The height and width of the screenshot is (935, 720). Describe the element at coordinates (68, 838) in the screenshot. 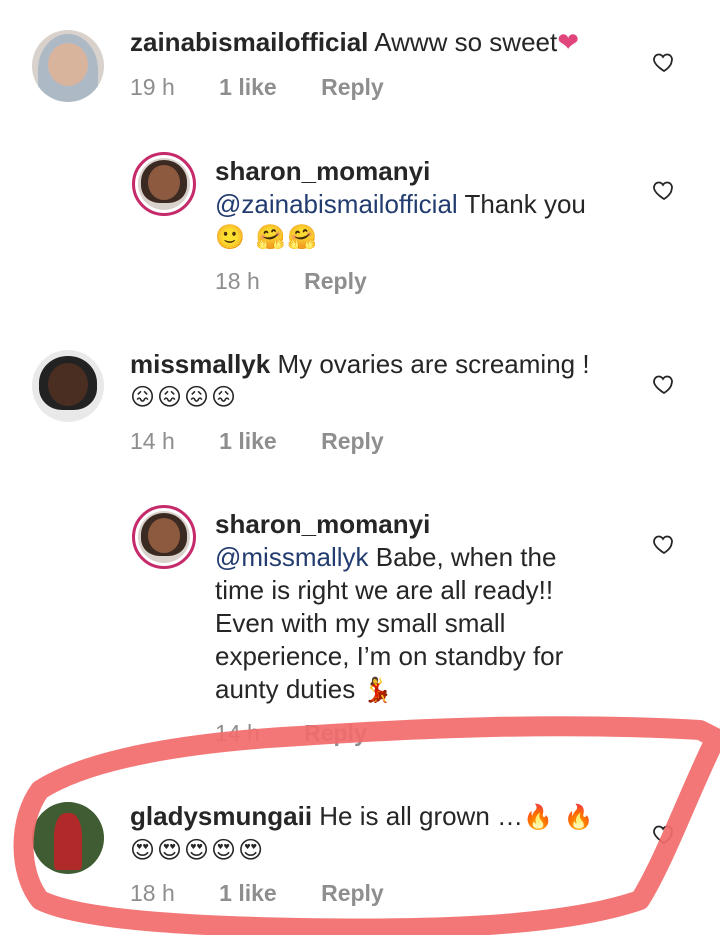

I see `avatar-gladysmungaii` at that location.